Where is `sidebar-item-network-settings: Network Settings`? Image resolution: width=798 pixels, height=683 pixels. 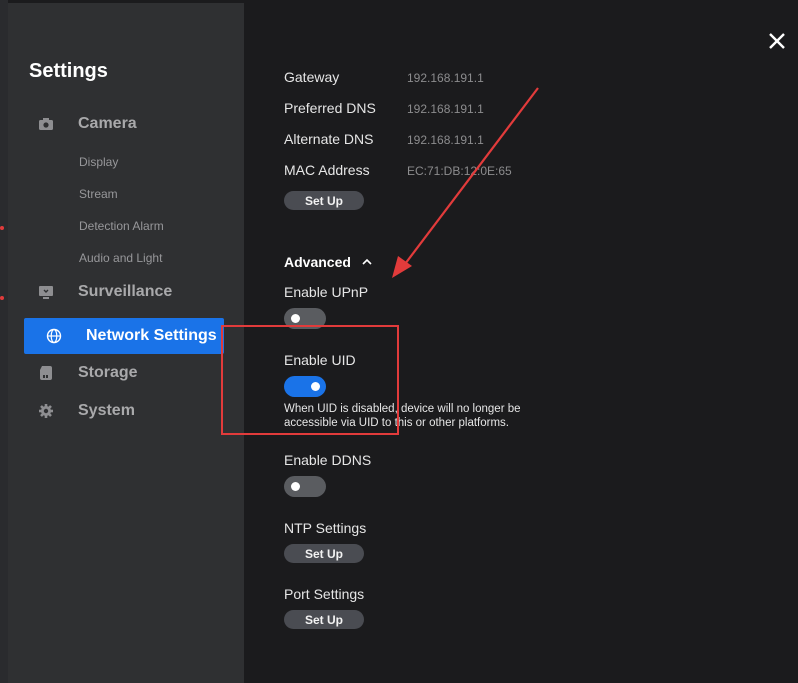 sidebar-item-network-settings: Network Settings is located at coordinates (124, 336).